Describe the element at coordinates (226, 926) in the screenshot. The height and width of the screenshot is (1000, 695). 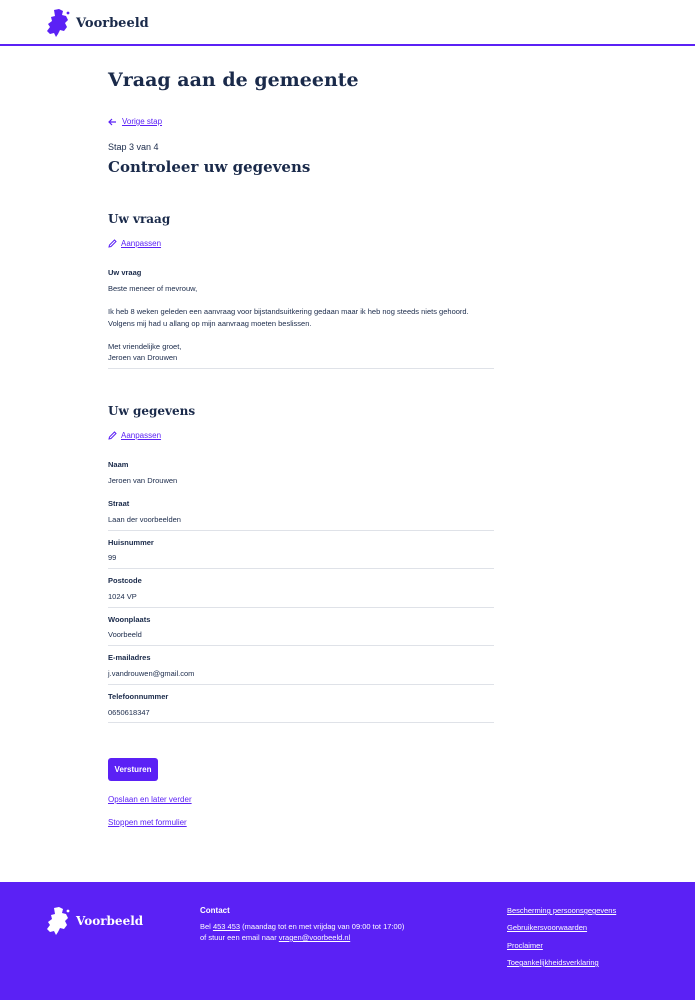
I see `footer-phone-link: 453 453` at that location.